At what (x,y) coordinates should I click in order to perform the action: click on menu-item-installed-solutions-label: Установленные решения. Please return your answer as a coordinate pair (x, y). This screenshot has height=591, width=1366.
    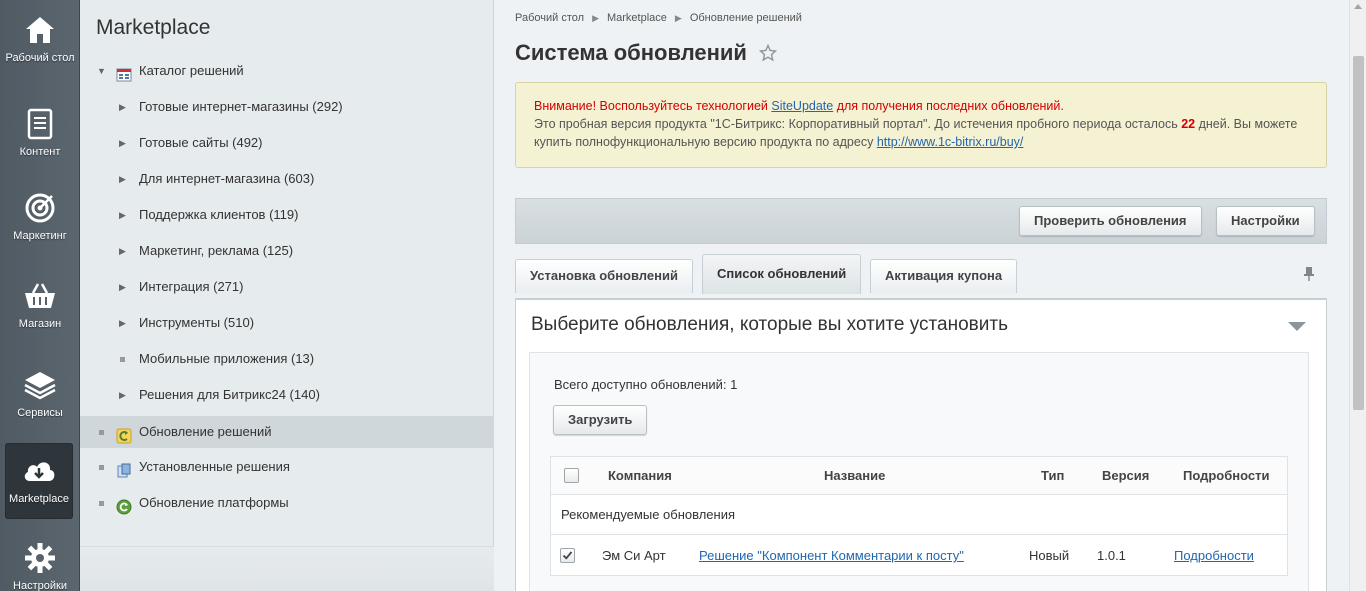
    Looking at the image, I should click on (214, 466).